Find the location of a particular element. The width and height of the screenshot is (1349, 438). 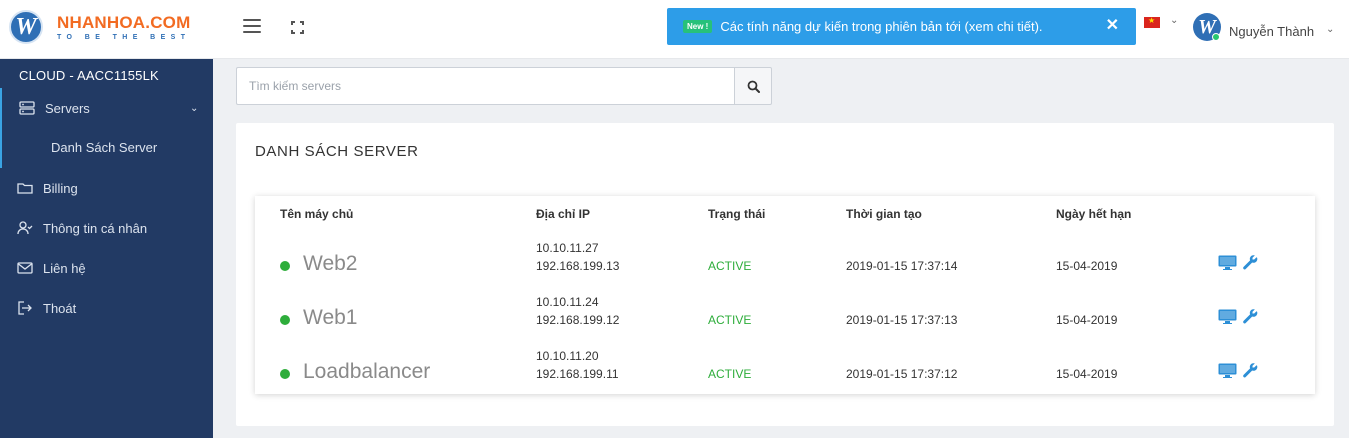

ip-public: 10.10.11.20 is located at coordinates (567, 356).